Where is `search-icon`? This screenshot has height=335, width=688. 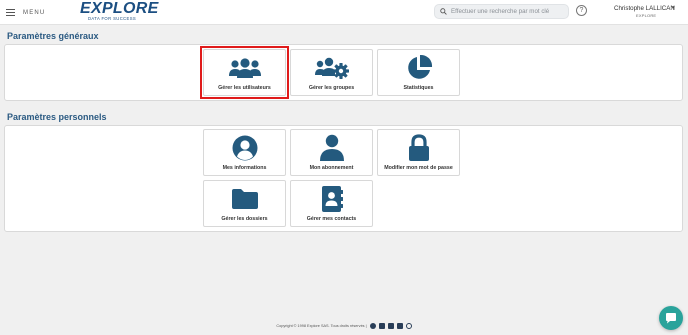 search-icon is located at coordinates (443, 11).